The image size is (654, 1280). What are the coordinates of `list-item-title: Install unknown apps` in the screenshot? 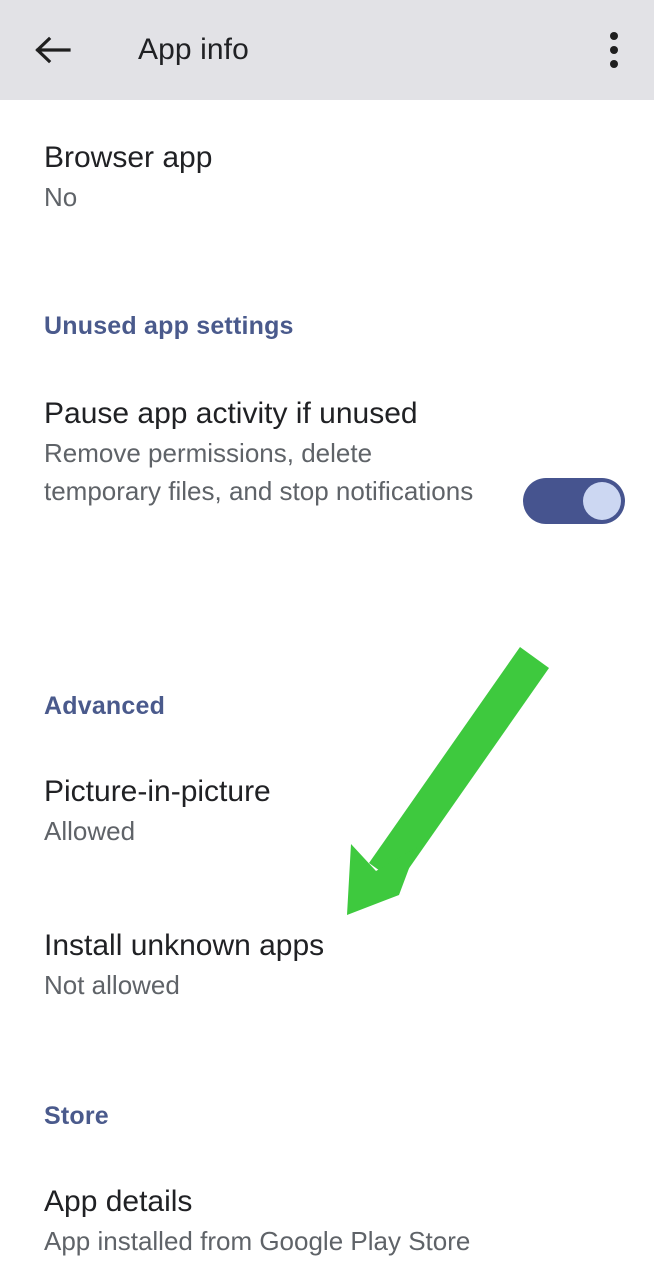 It's located at (184, 945).